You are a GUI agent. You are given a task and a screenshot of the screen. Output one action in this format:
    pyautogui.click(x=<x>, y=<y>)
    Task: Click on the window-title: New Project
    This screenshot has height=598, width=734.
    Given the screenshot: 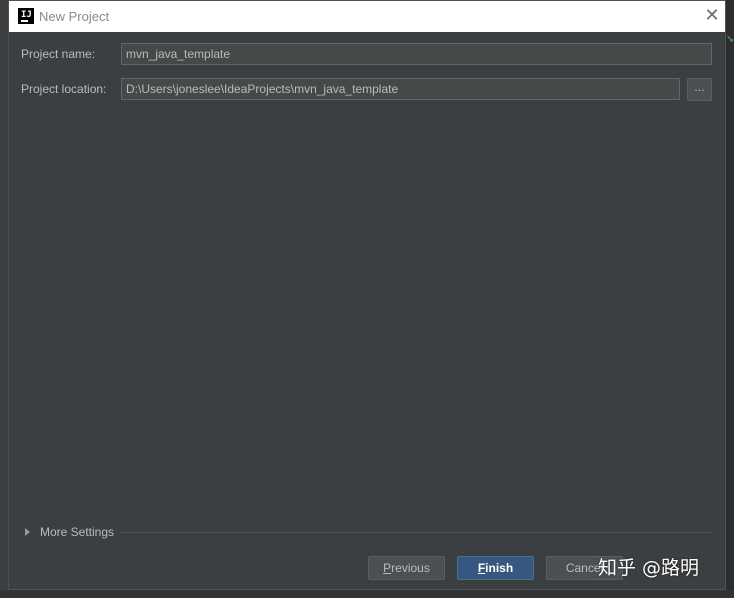 What is the action you would take?
    pyautogui.click(x=74, y=16)
    